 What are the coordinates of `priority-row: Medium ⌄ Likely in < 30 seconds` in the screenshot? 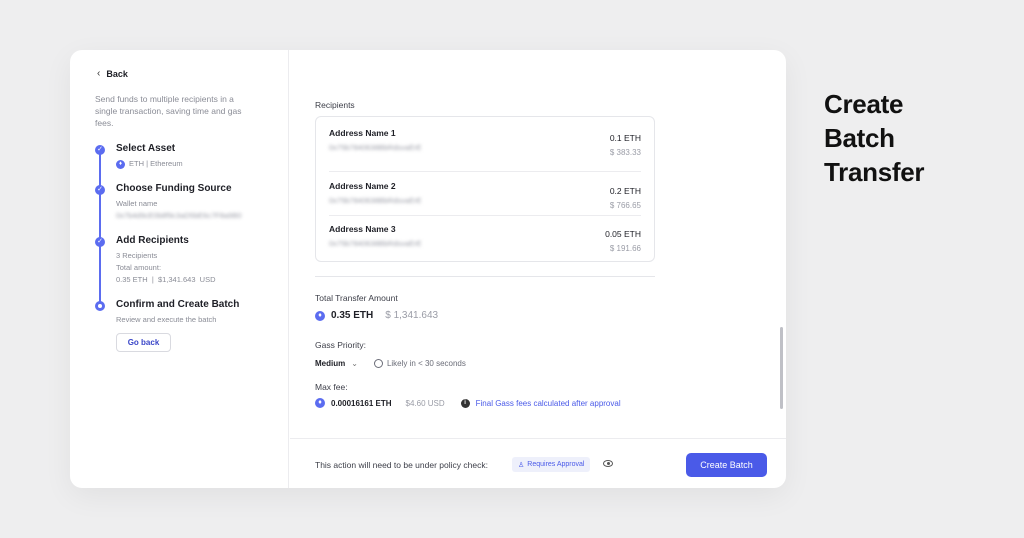 It's located at (390, 363).